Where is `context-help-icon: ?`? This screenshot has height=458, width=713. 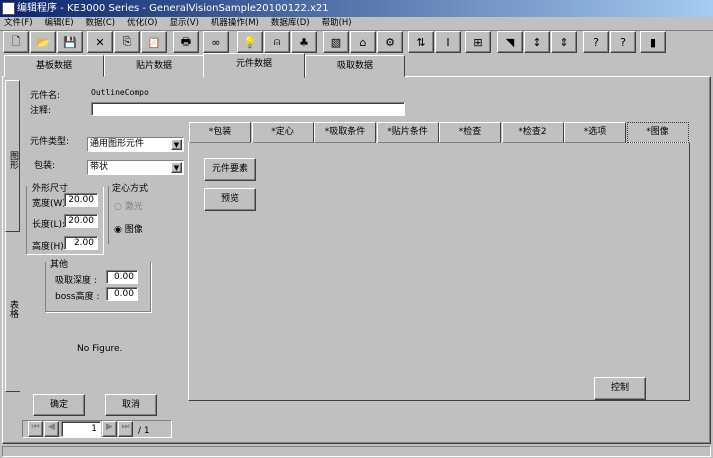
context-help-icon: ? is located at coordinates (596, 42).